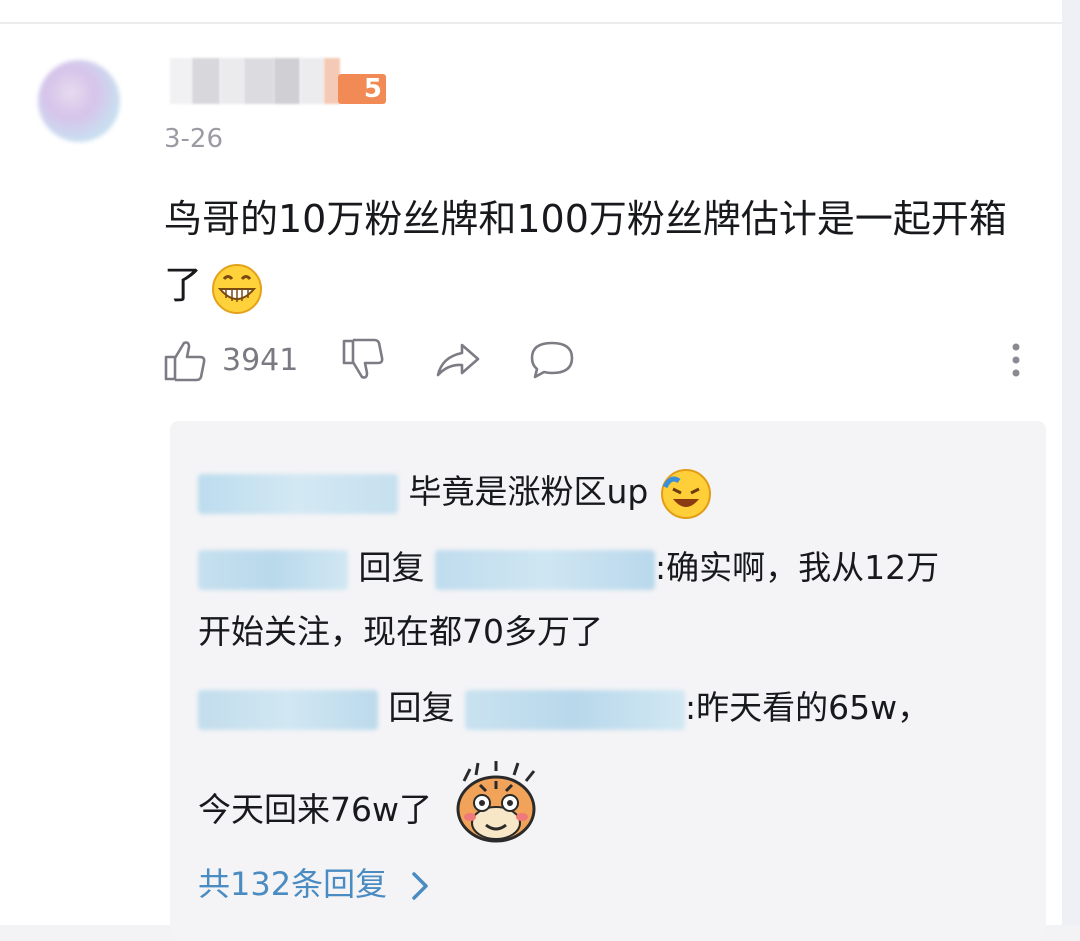 Image resolution: width=1080 pixels, height=941 pixels. Describe the element at coordinates (372, 89) in the screenshot. I see `level-badge-text: 5` at that location.